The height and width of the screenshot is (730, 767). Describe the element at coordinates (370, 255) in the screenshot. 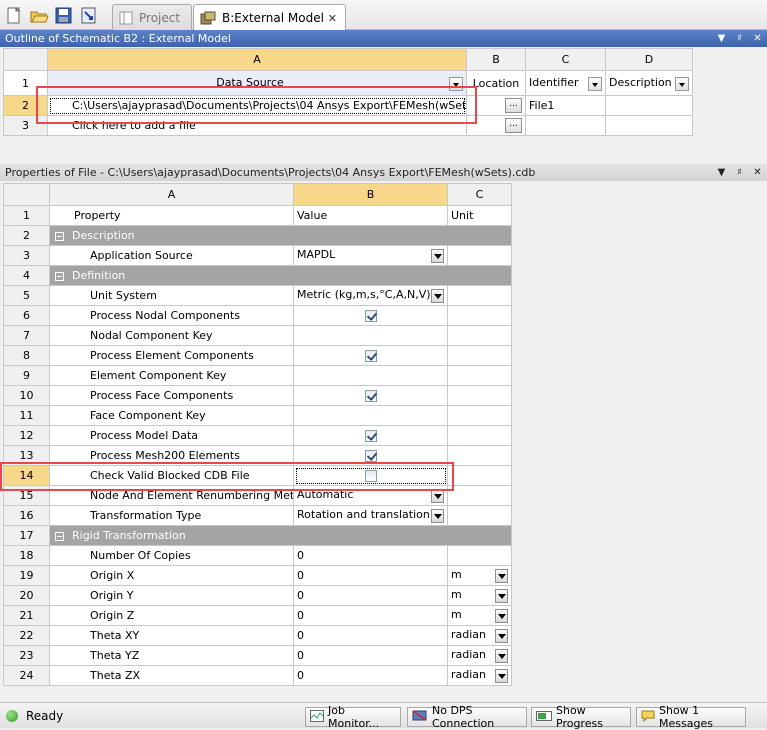

I see `value-dropdown: MAPDL` at that location.